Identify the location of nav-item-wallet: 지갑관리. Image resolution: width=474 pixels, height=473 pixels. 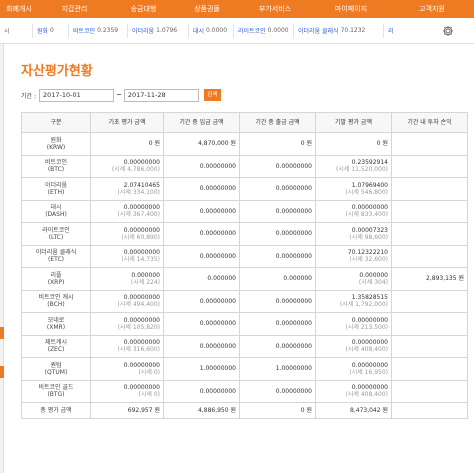
(74, 9).